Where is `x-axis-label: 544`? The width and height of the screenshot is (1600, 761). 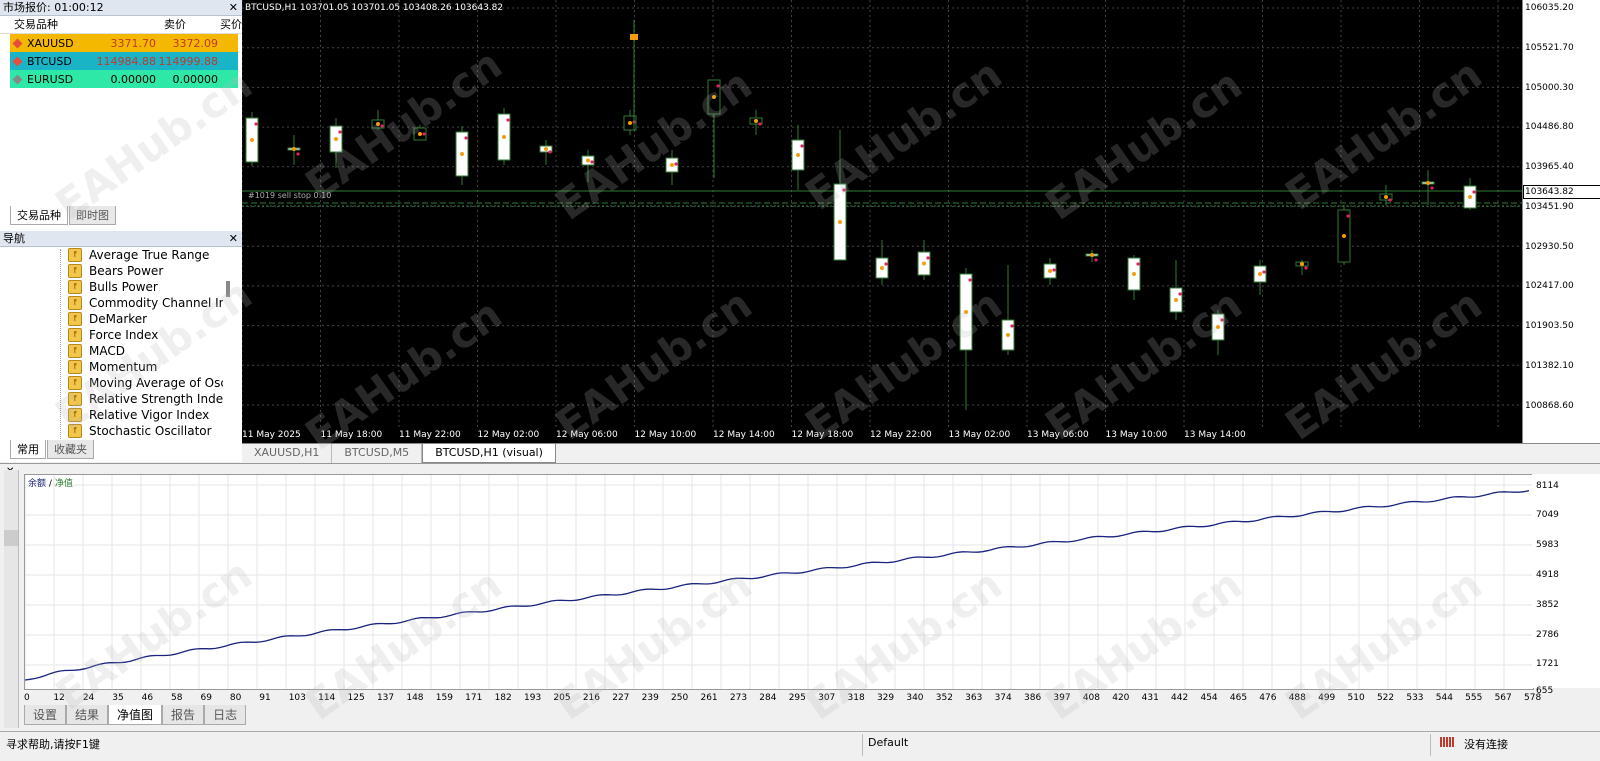 x-axis-label: 544 is located at coordinates (1444, 698).